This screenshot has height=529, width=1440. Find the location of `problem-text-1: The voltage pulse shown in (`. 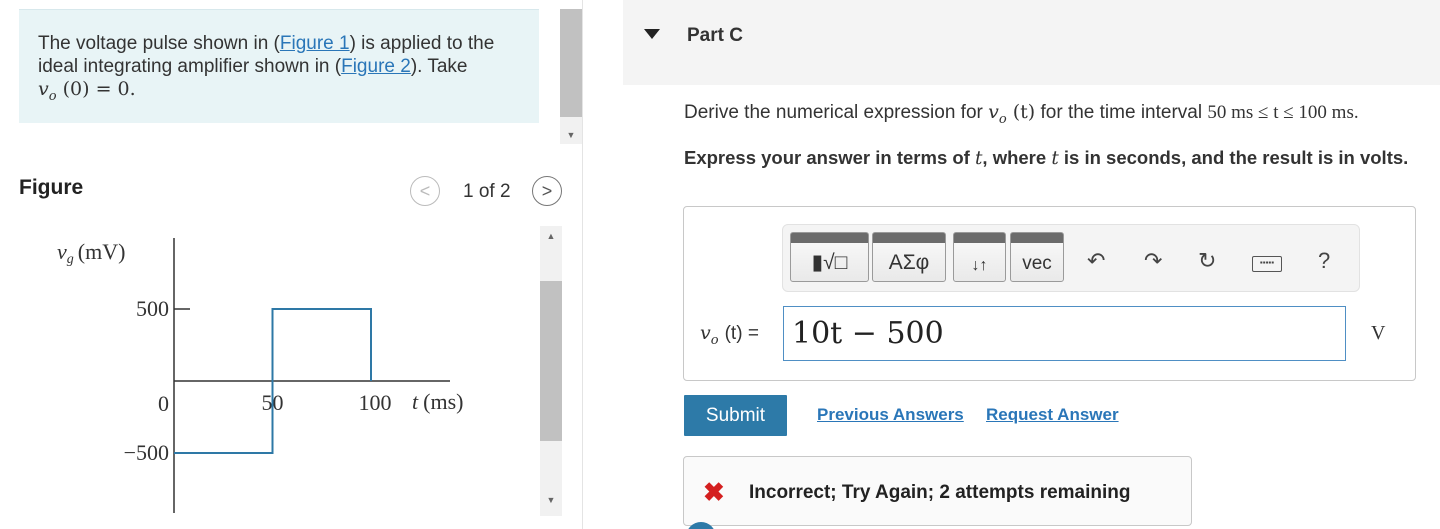

problem-text-1: The voltage pulse shown in ( is located at coordinates (159, 43).